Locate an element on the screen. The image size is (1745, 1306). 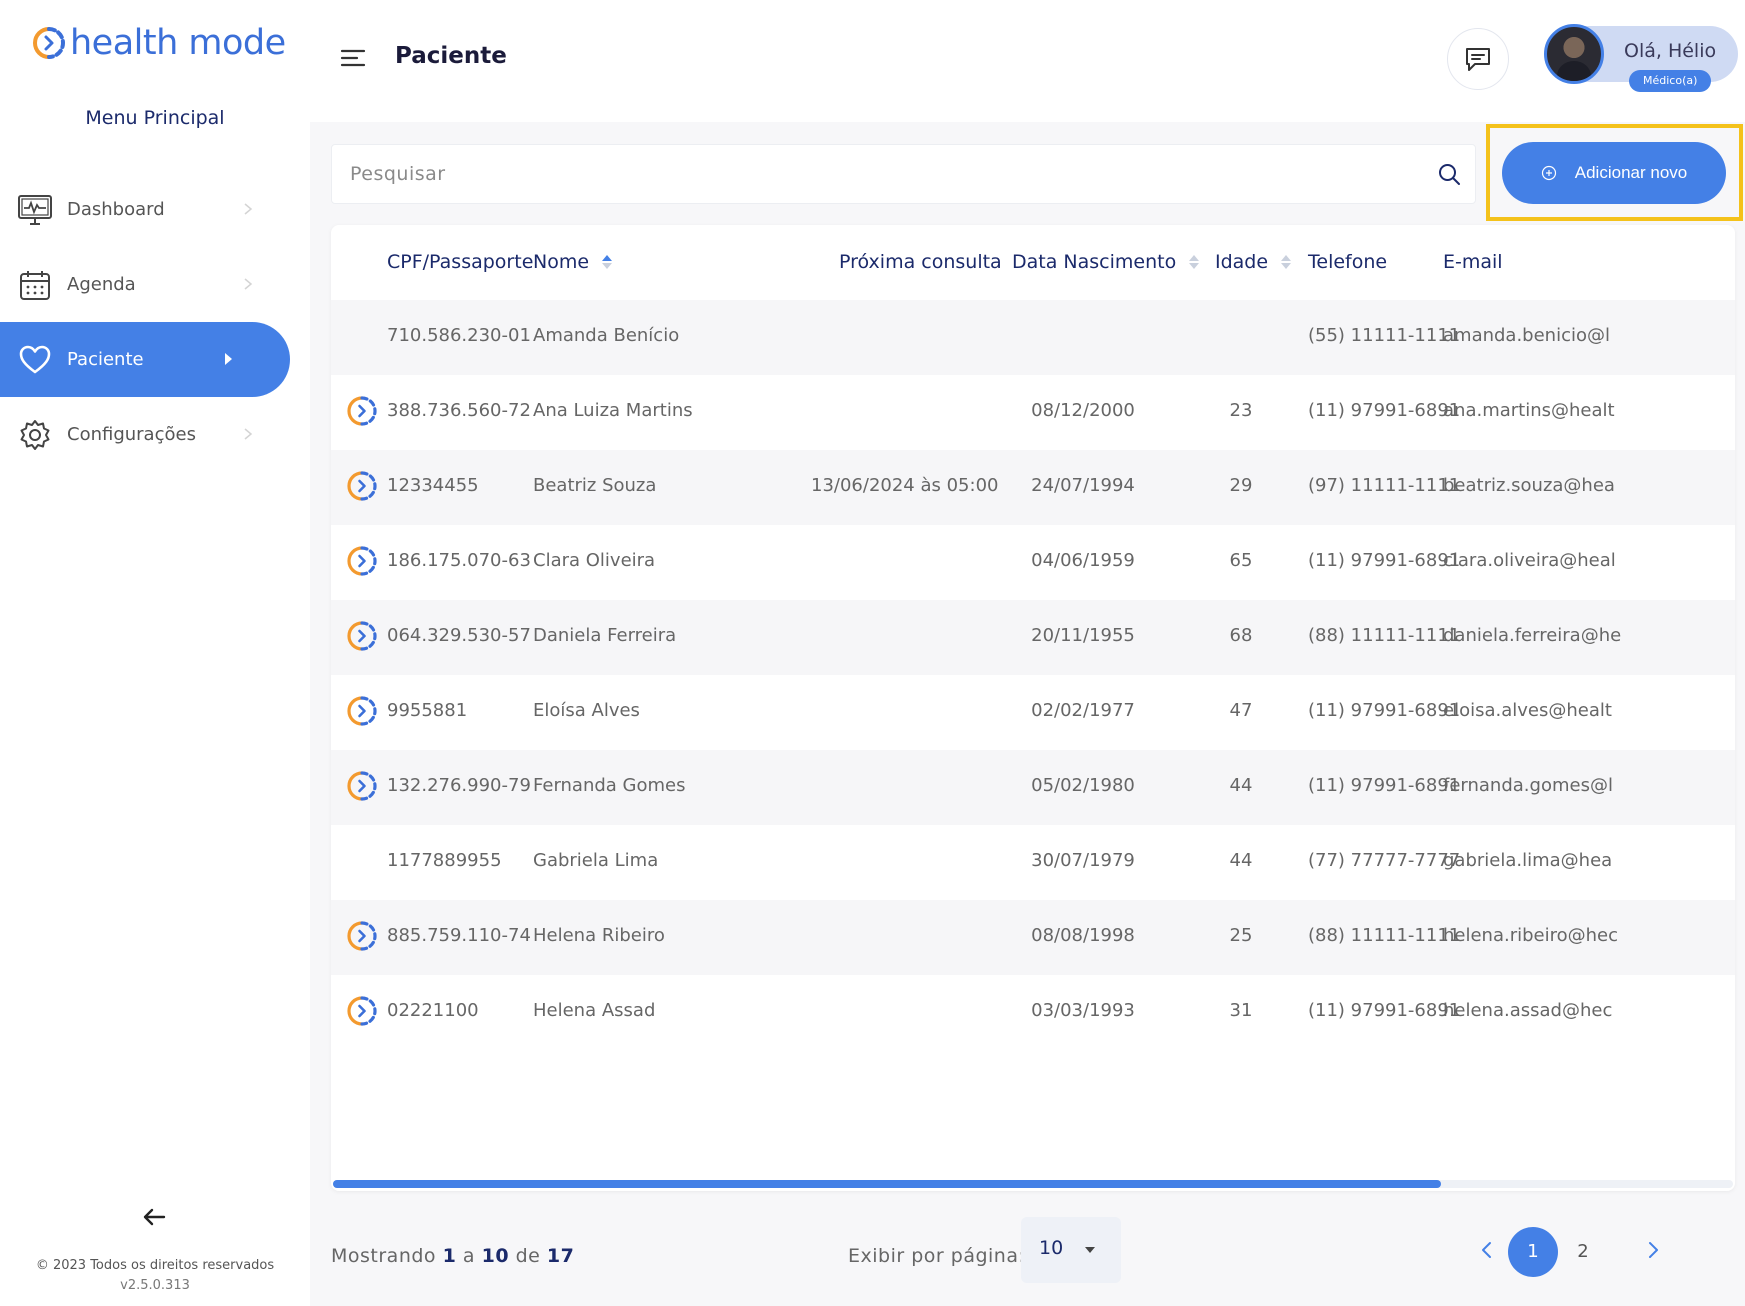
sidebar-item-agenda: Agenda is located at coordinates (155, 284).